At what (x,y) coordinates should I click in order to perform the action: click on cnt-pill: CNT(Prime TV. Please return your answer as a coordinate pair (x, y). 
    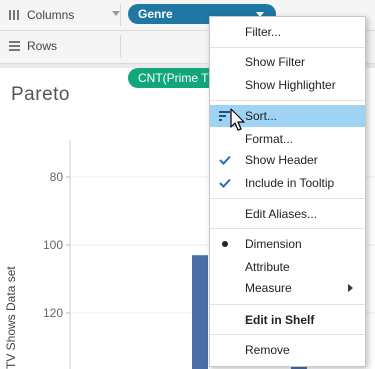
    Looking at the image, I should click on (173, 78).